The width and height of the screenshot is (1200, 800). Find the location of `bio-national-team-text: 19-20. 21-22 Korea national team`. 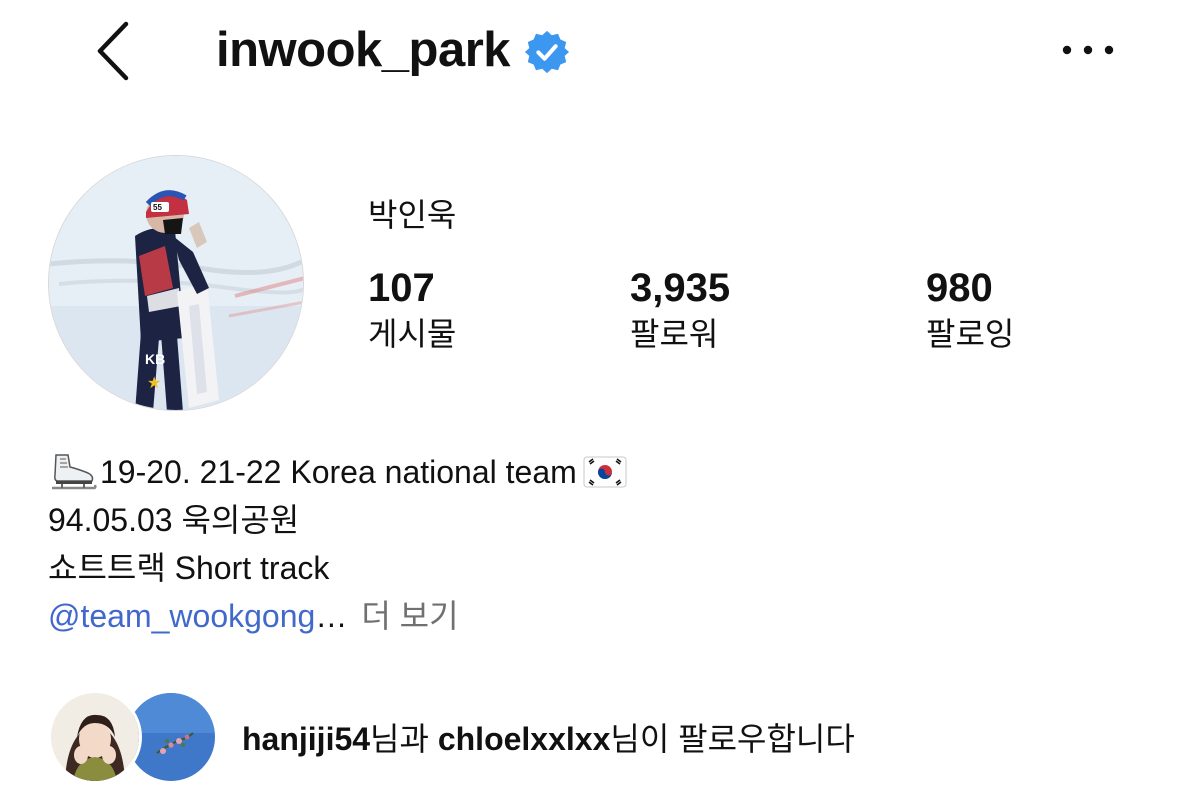

bio-national-team-text: 19-20. 21-22 Korea national team is located at coordinates (338, 472).